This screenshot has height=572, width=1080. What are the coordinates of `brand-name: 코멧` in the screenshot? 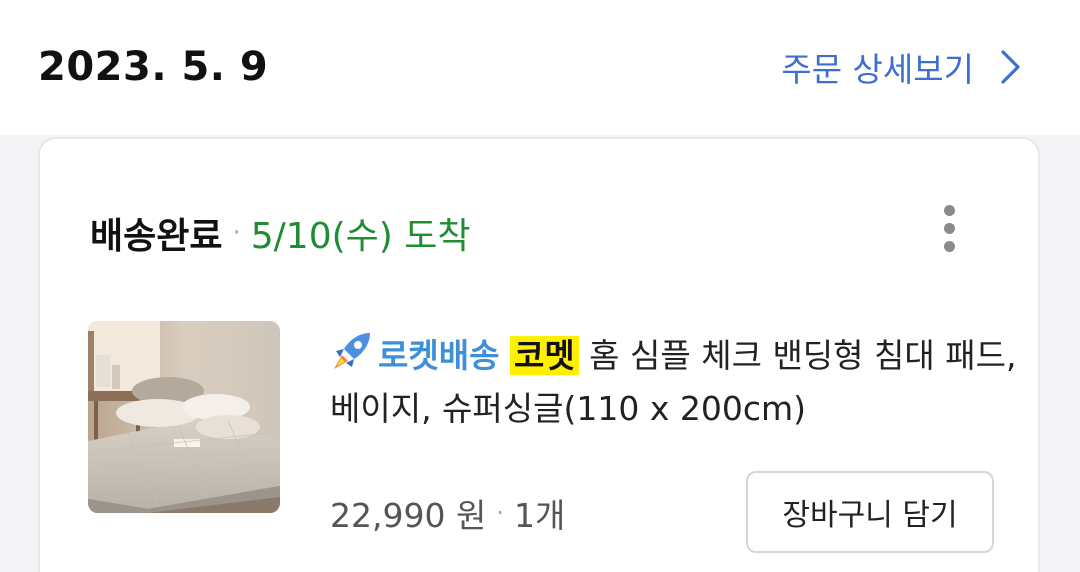 It's located at (544, 355).